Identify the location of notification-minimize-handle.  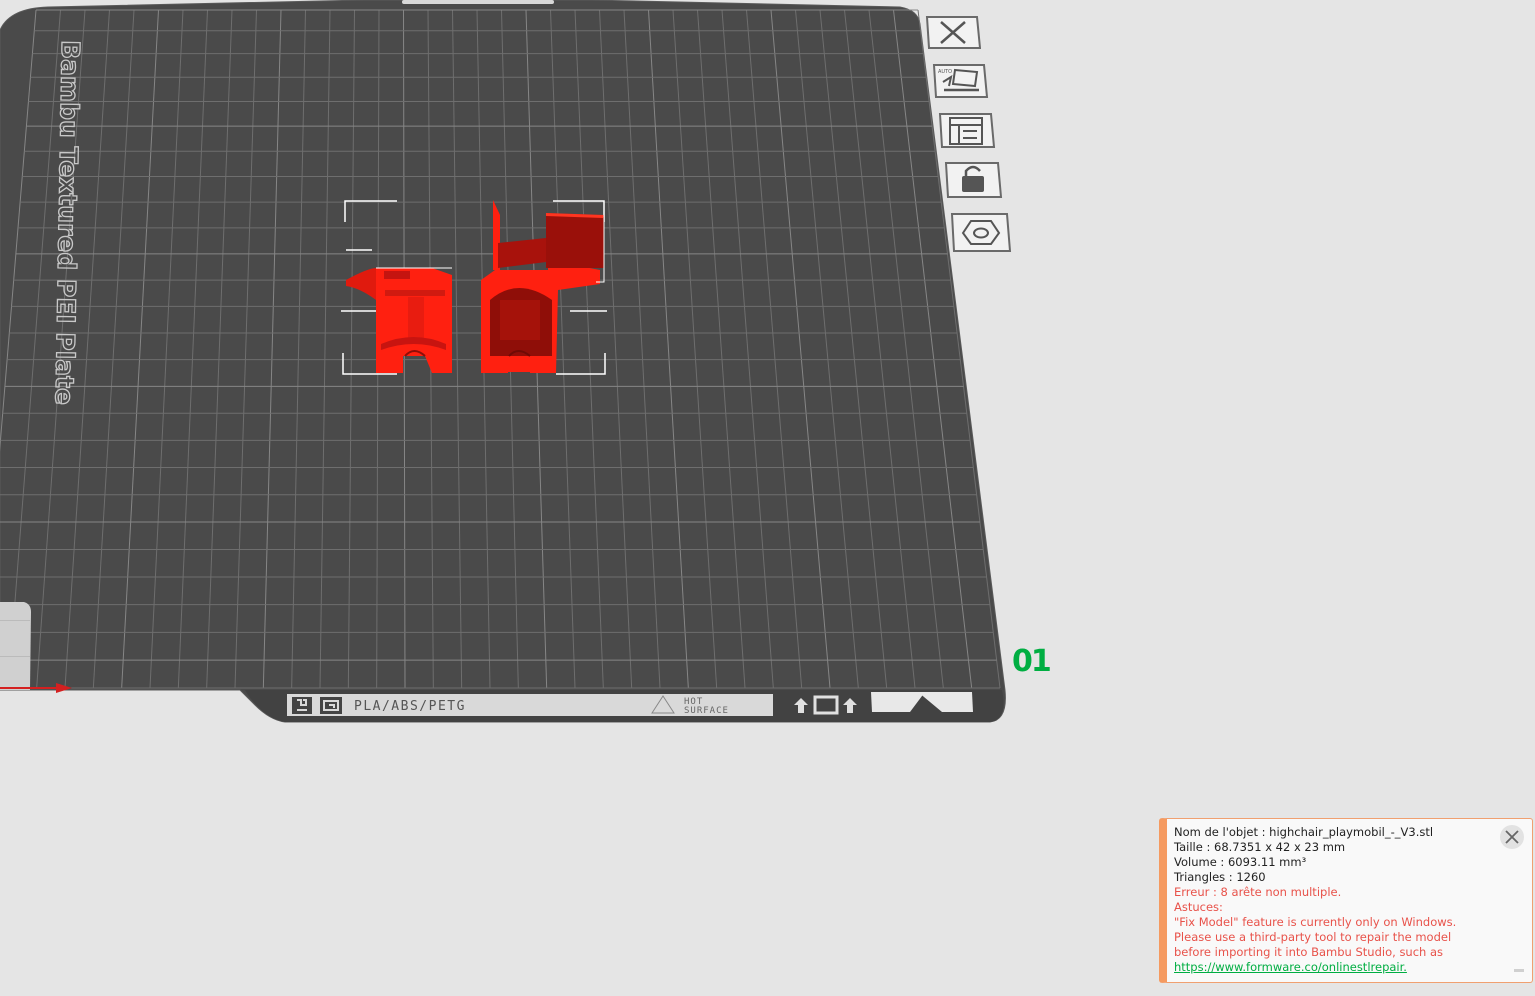
(1519, 970).